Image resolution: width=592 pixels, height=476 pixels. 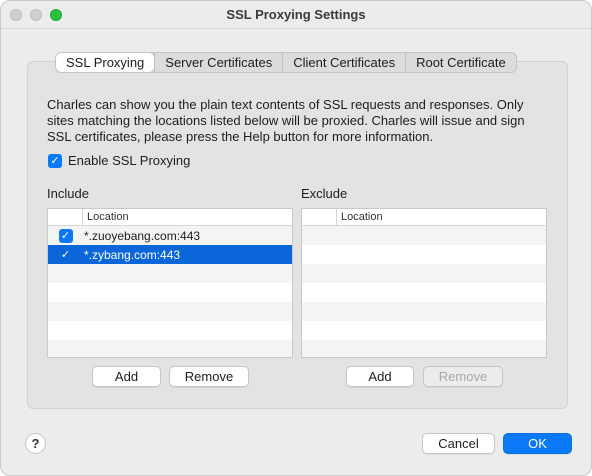 I want to click on include-add-button: Add, so click(x=126, y=376).